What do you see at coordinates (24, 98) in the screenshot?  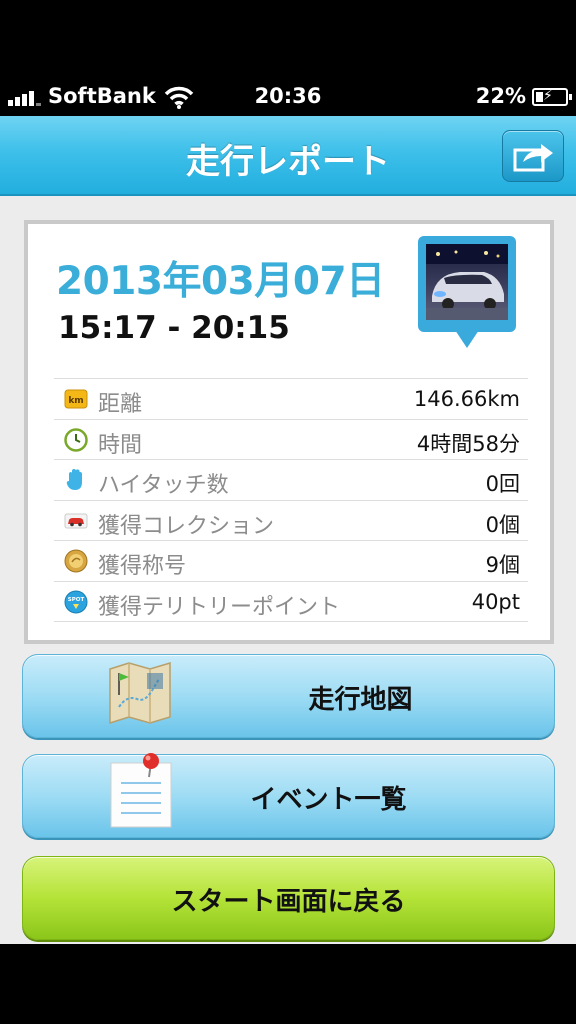 I see `signal-strength-icon` at bounding box center [24, 98].